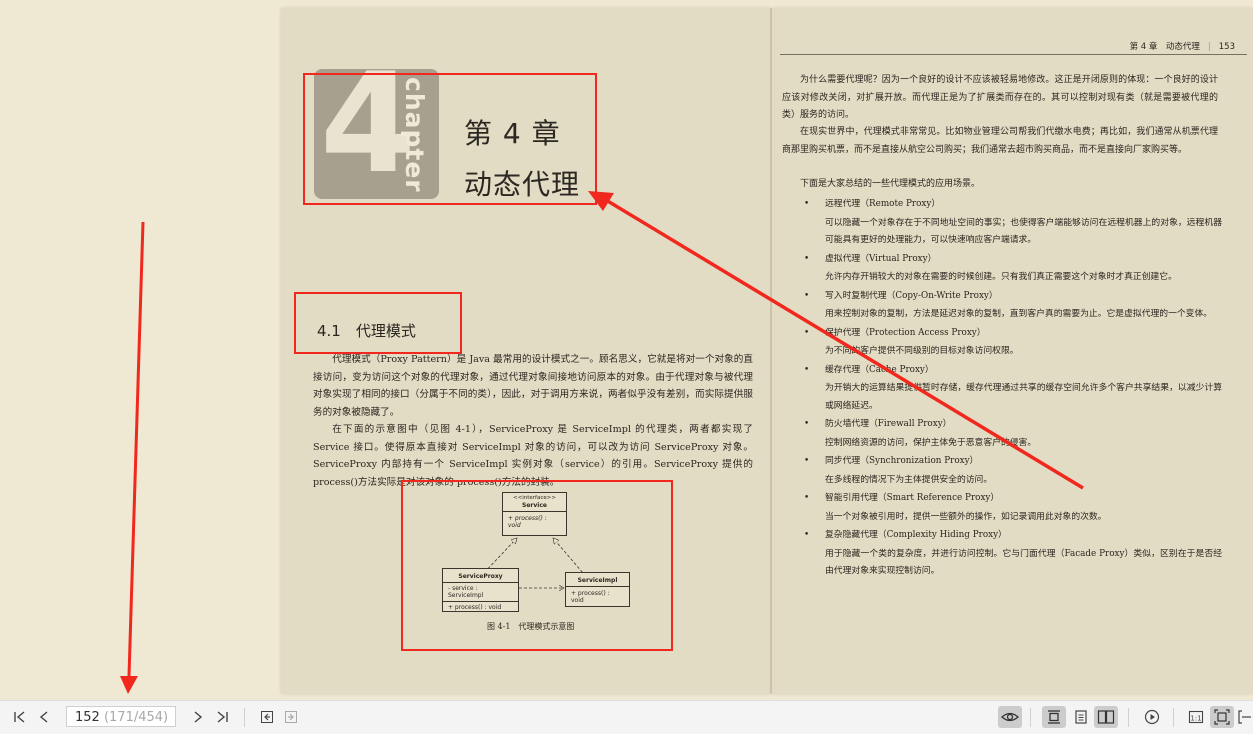 This screenshot has width=1253, height=734. I want to click on back-icon, so click(267, 717).